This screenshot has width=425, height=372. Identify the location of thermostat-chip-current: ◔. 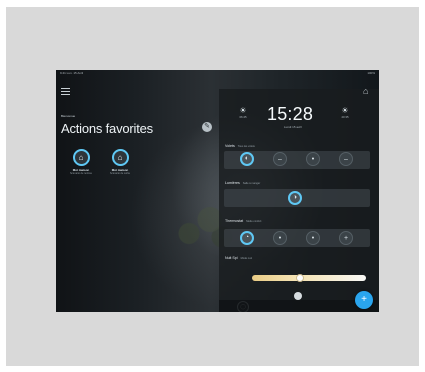
(247, 238).